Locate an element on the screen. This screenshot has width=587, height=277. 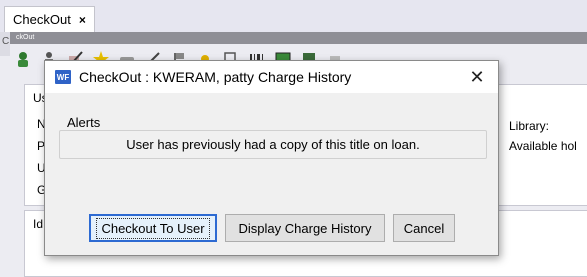
checkout-to-user-label: Checkout To User is located at coordinates (153, 228).